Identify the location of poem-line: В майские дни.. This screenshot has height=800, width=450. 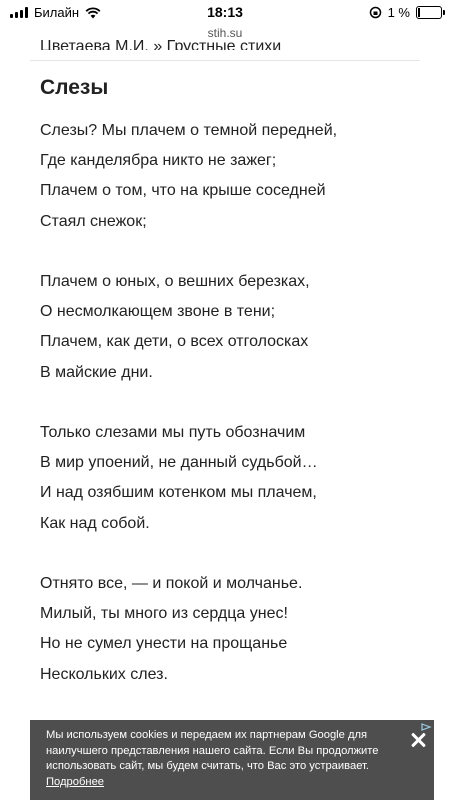
(96, 372).